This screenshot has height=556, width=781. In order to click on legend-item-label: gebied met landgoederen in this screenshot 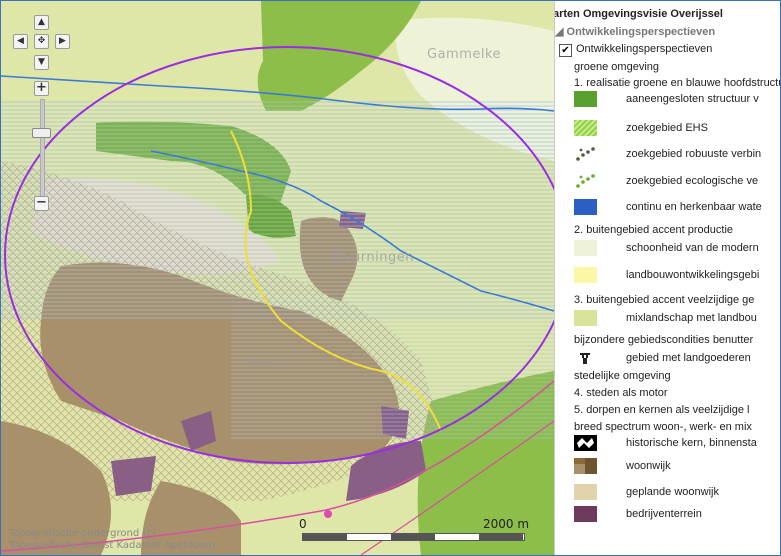, I will do `click(688, 358)`.